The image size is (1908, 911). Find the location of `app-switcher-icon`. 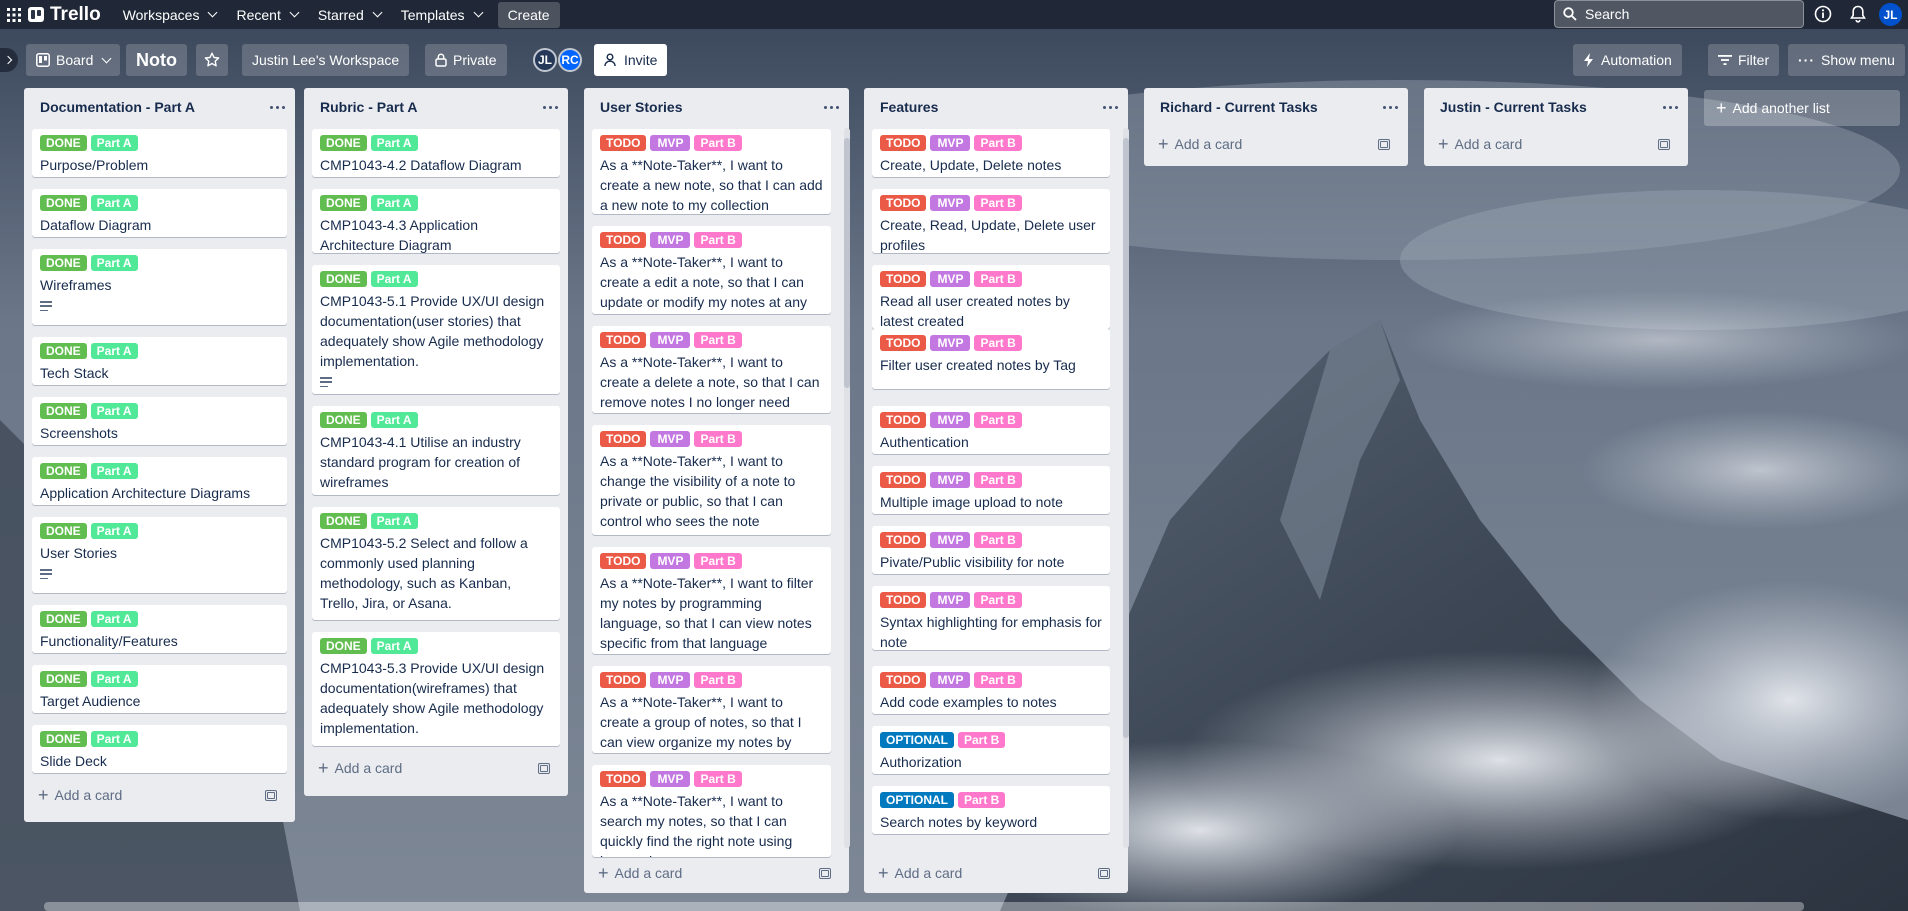

app-switcher-icon is located at coordinates (14, 14).